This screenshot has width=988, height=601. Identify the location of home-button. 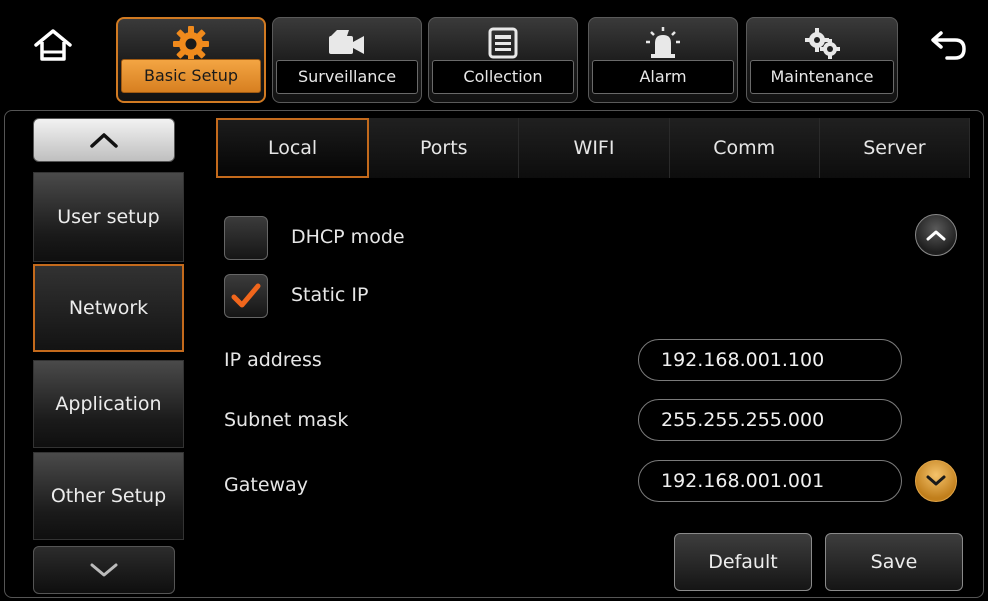
(53, 45).